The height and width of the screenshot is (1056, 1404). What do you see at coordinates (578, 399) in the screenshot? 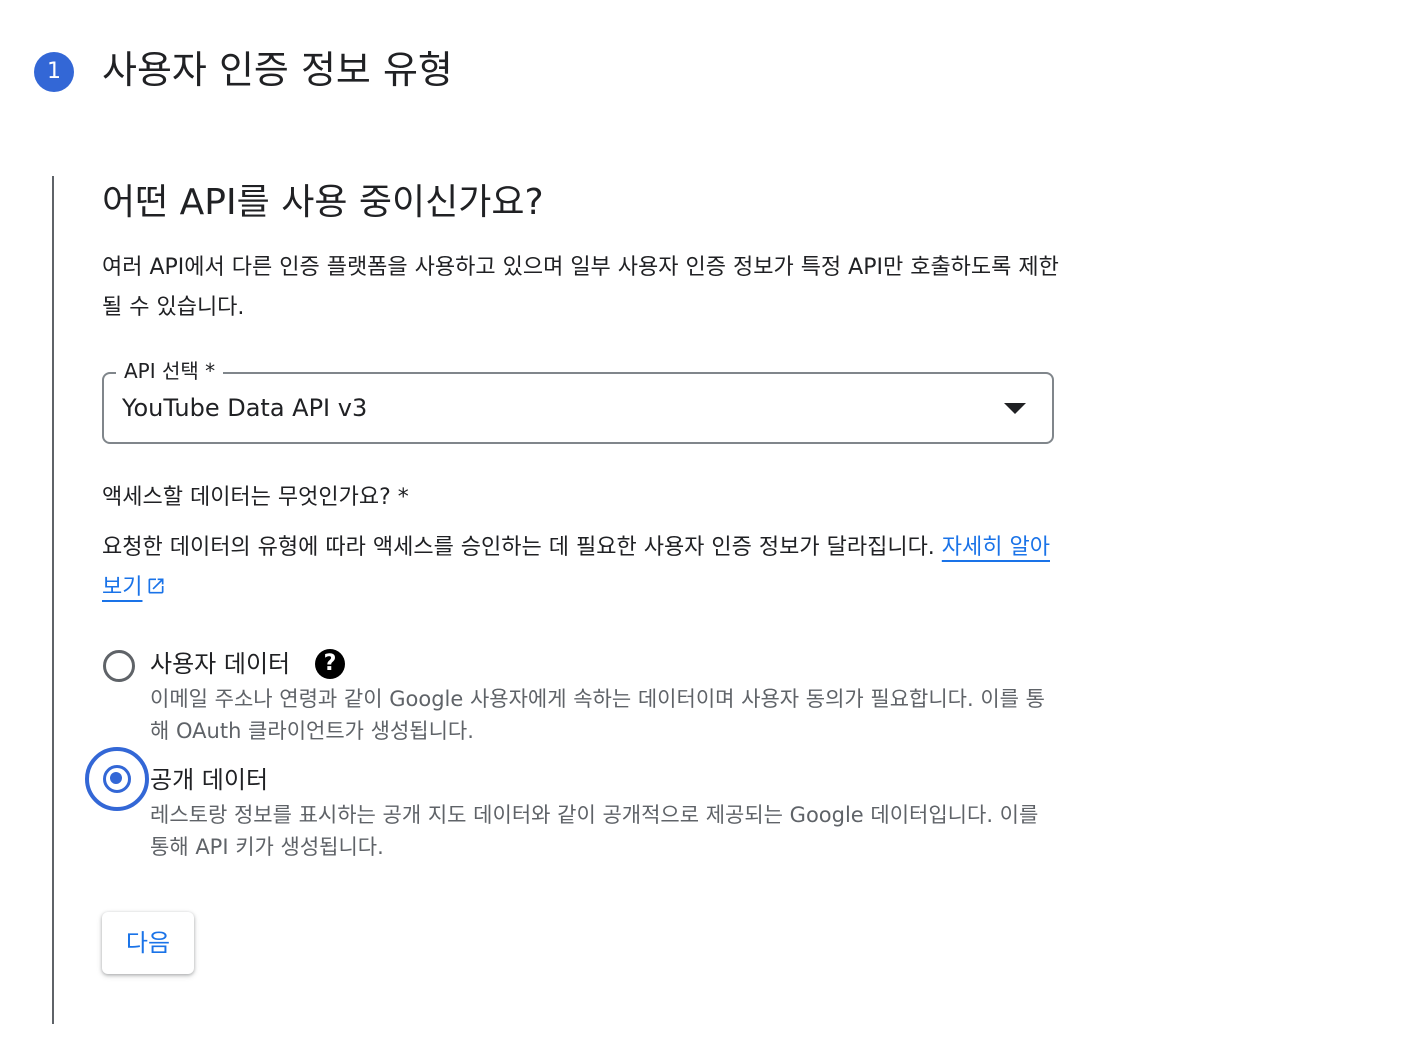
I see `api-select-dropdown: API 선택 * YouTube Data API v3` at bounding box center [578, 399].